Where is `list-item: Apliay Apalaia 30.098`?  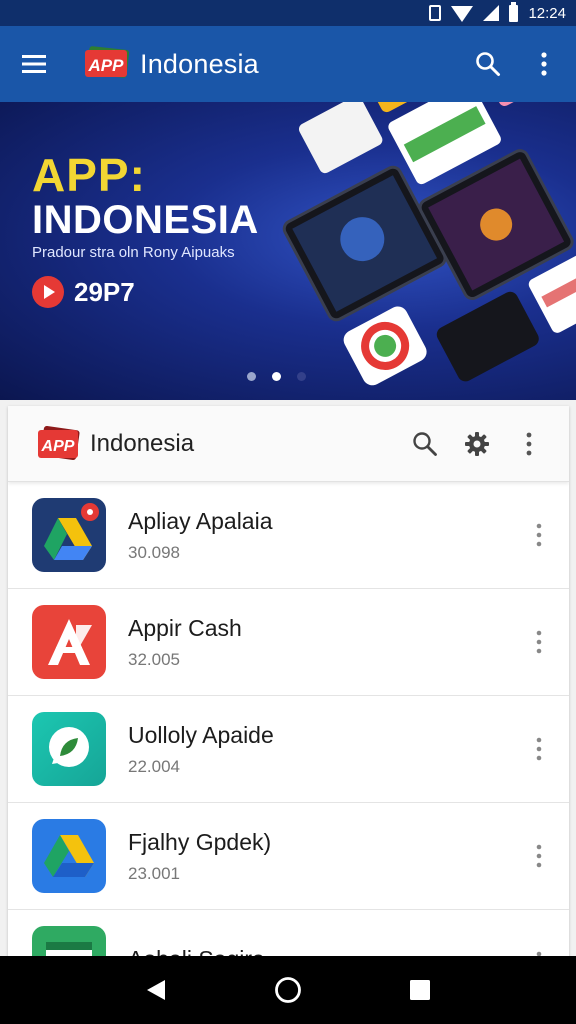 list-item: Apliay Apalaia 30.098 is located at coordinates (288, 535).